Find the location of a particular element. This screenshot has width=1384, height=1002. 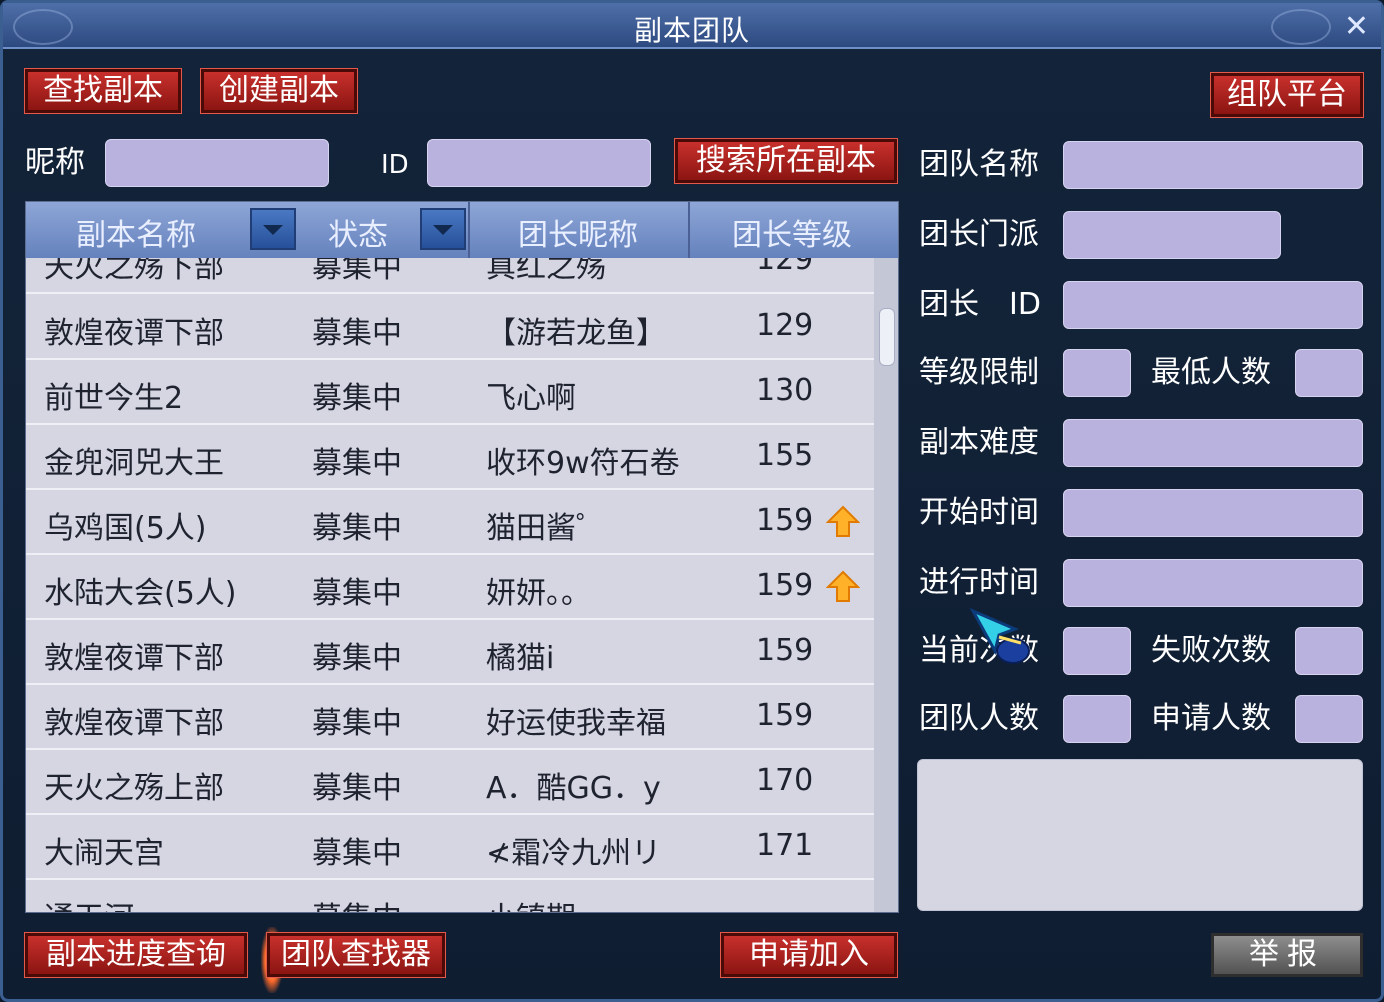

cell-leader-nickname: 好运使我幸福 is located at coordinates (576, 723).